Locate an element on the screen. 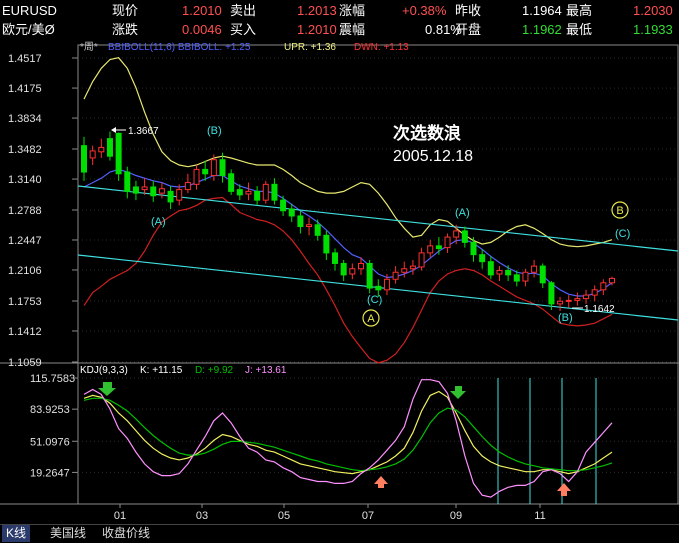  wave-label-a2: (A) is located at coordinates (462, 213).